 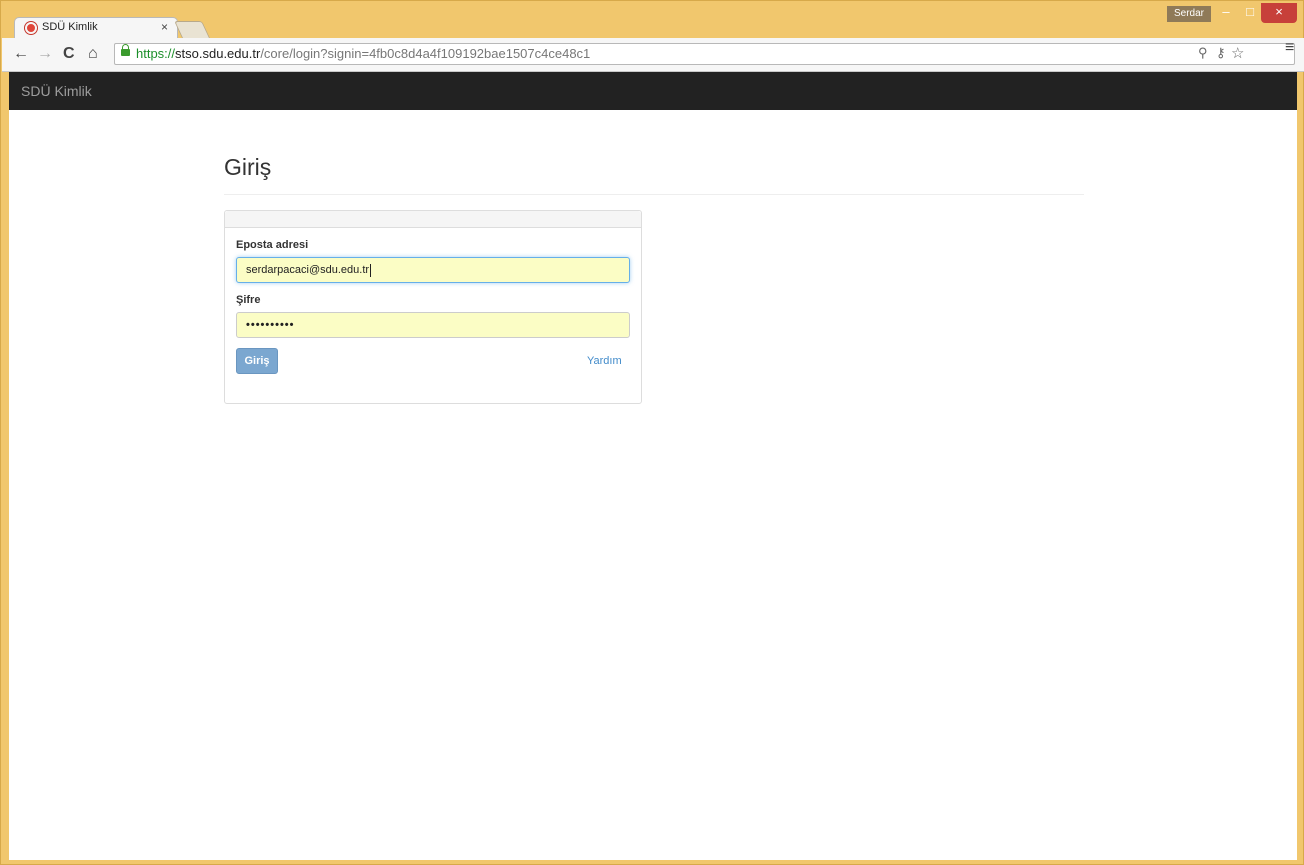 What do you see at coordinates (1226, 13) in the screenshot?
I see `minimize-button: –` at bounding box center [1226, 13].